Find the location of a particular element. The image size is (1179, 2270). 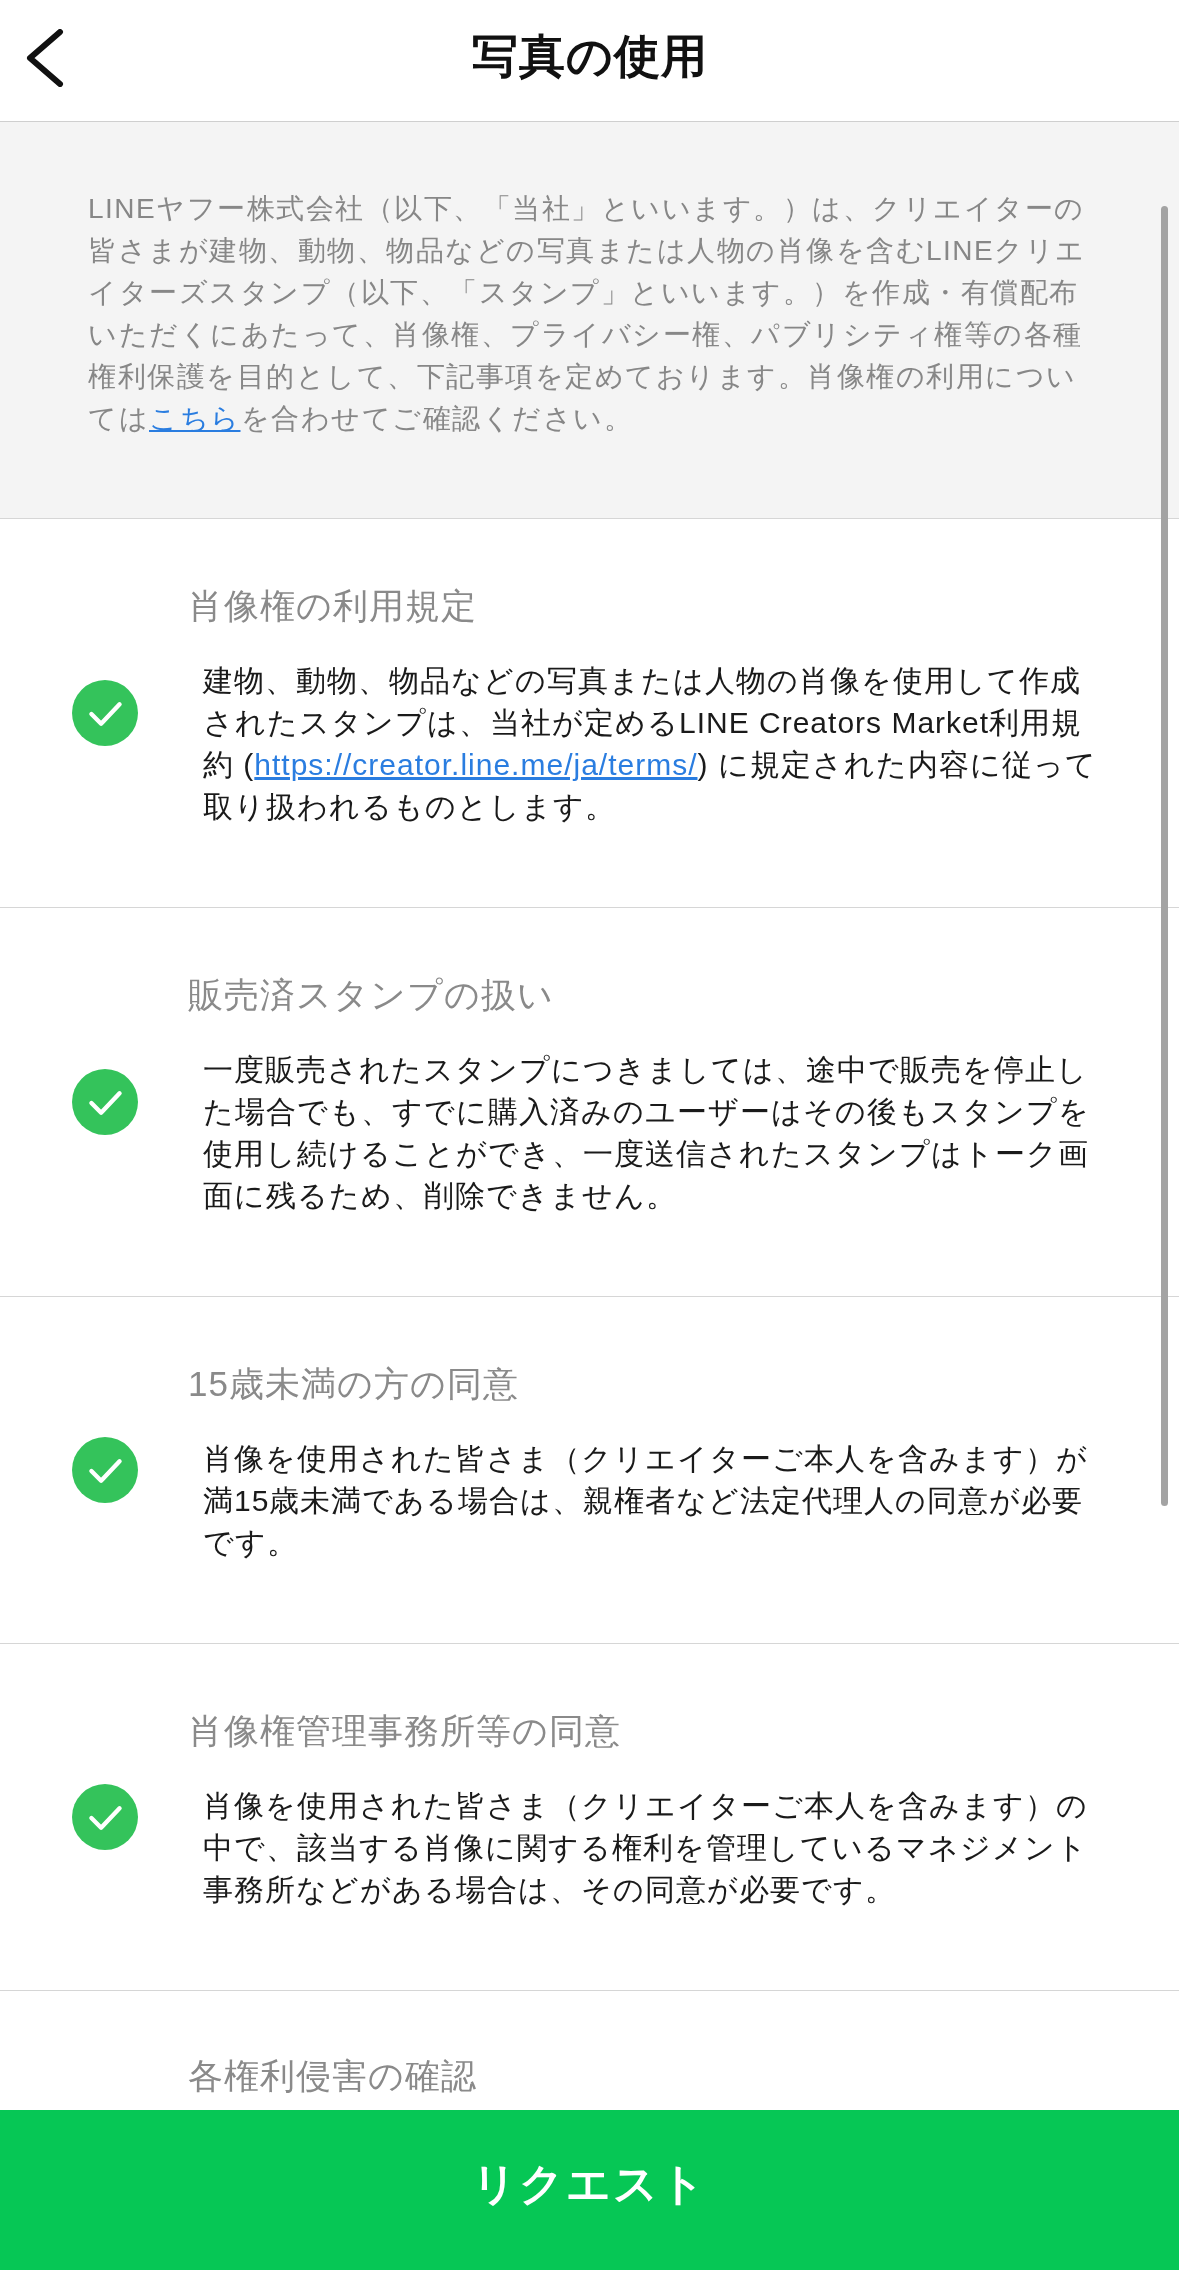

section-text: 建物、動物、物品などの写真または人物の肖像を使用して作成されたスタンプは、当社が定めるLINE Creators Market利用規約 (https://creator.line.me/ja/terms/) に規定された内容に従って取り扱われるものとします。 is located at coordinates (649, 744).